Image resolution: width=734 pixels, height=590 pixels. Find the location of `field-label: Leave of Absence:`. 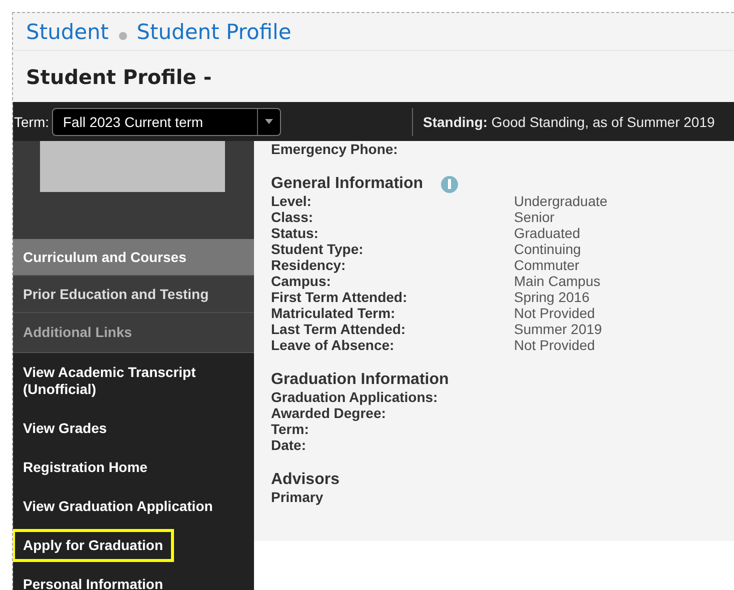

field-label: Leave of Absence: is located at coordinates (333, 345).